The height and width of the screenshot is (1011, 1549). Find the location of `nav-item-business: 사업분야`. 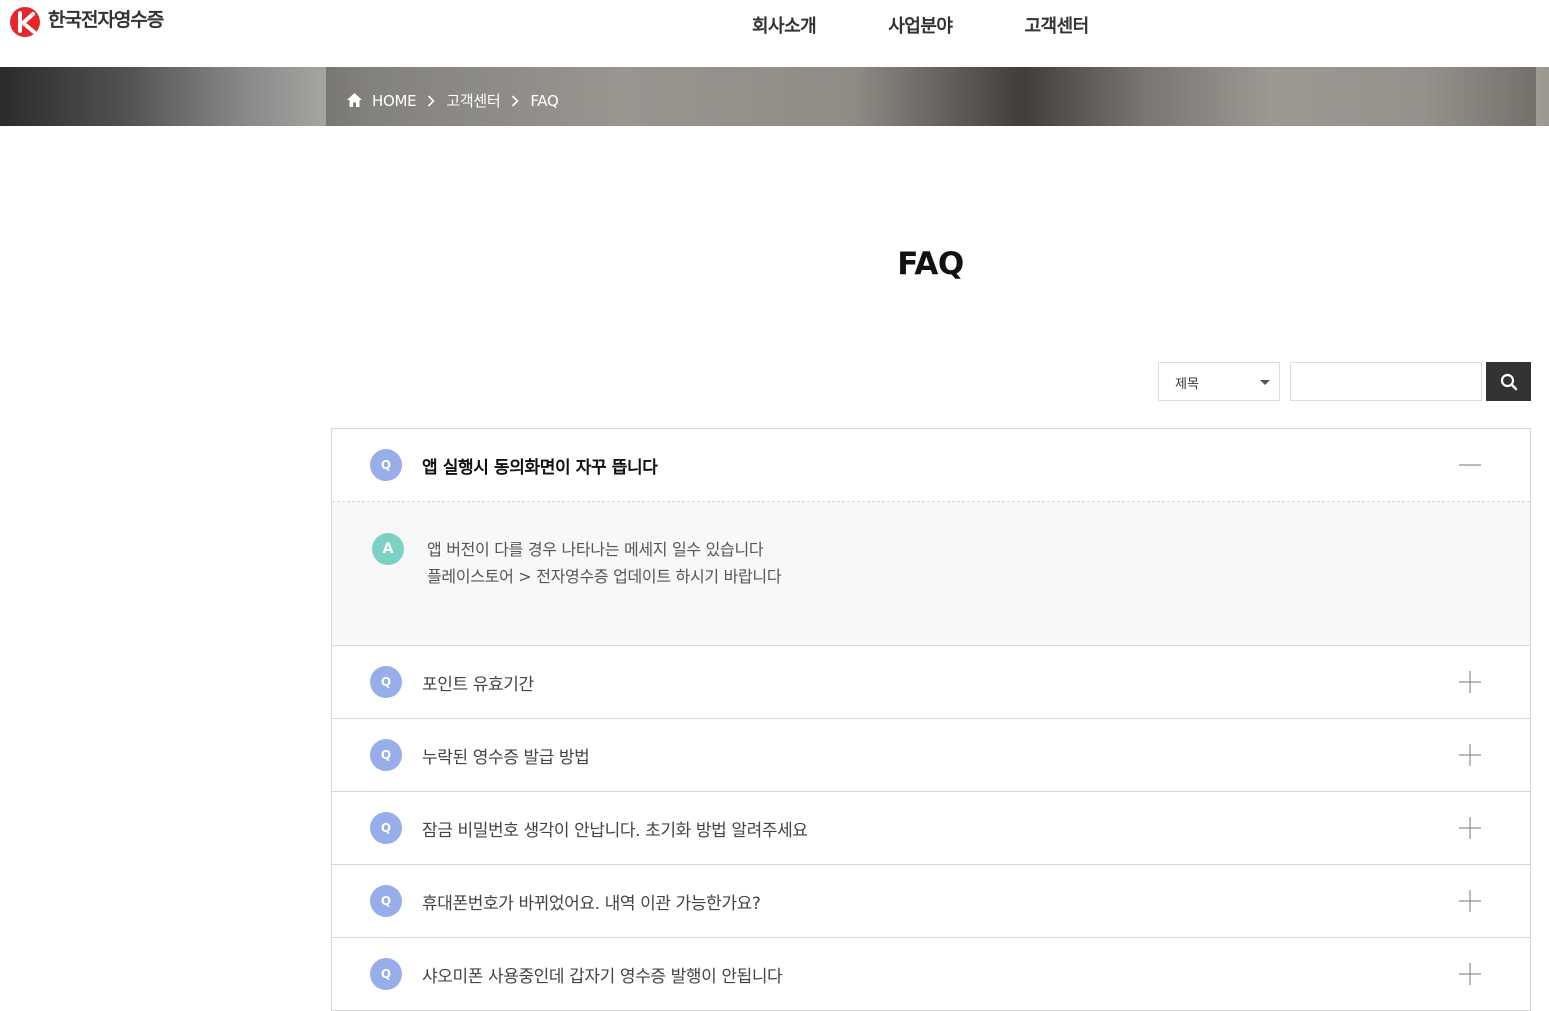

nav-item-business: 사업분야 is located at coordinates (920, 25).